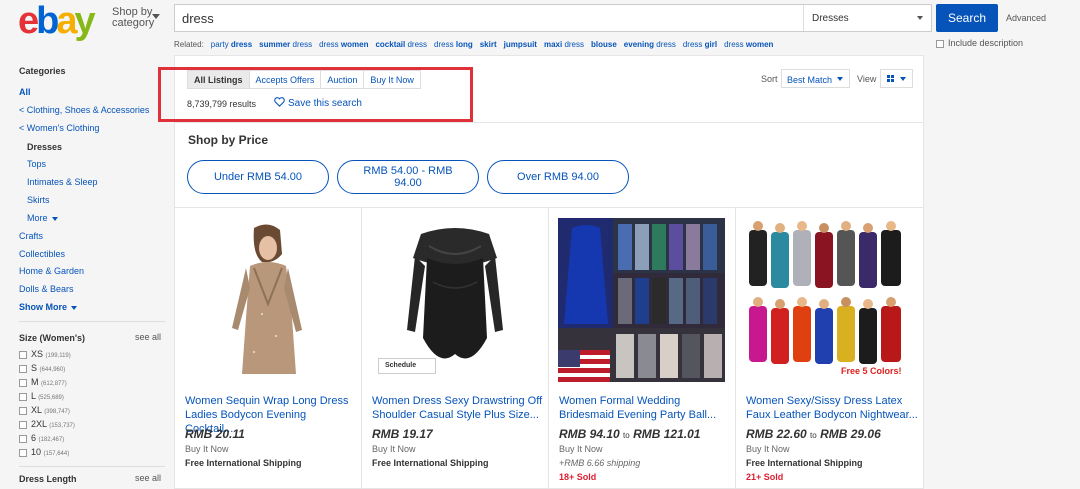  What do you see at coordinates (39, 424) in the screenshot?
I see `size-label: 2XL` at bounding box center [39, 424].